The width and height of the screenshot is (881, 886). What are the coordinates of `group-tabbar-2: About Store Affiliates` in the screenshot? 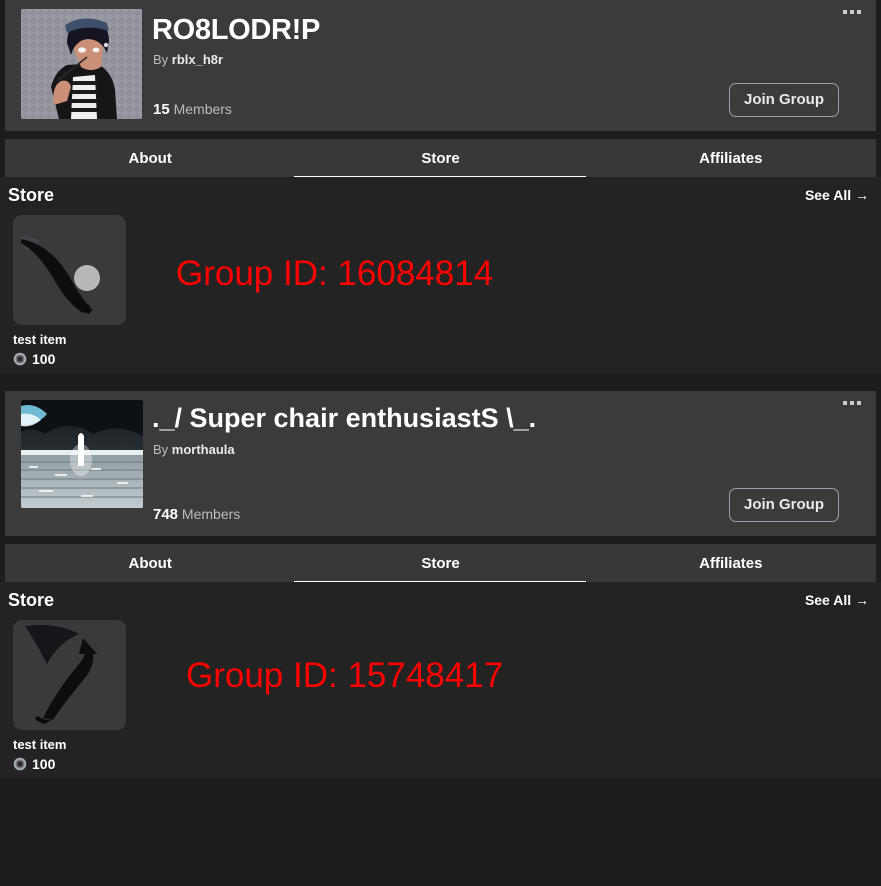 It's located at (440, 563).